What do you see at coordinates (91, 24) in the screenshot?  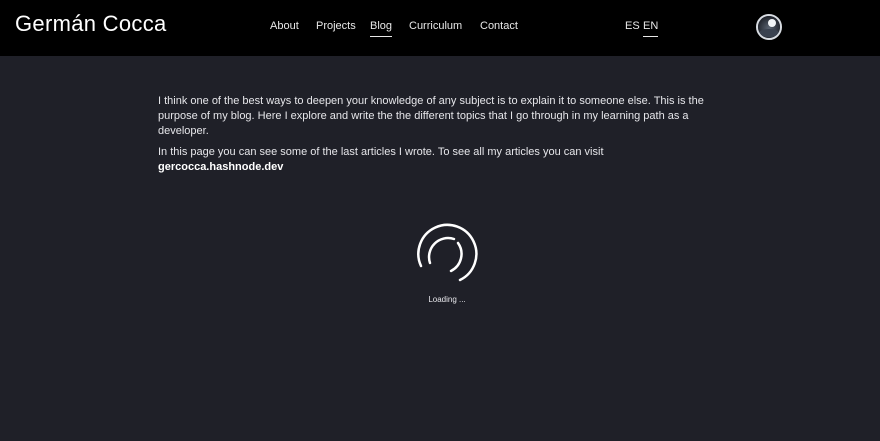 I see `site-title: Germán Cocca` at bounding box center [91, 24].